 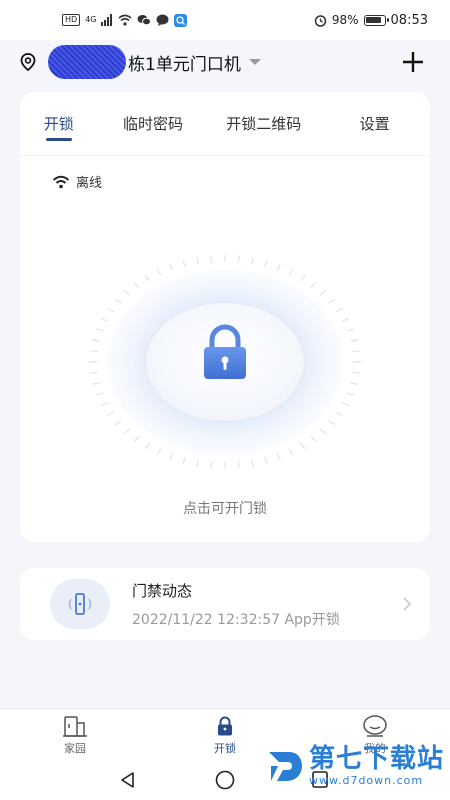 I want to click on chevron-right-icon, so click(x=407, y=604).